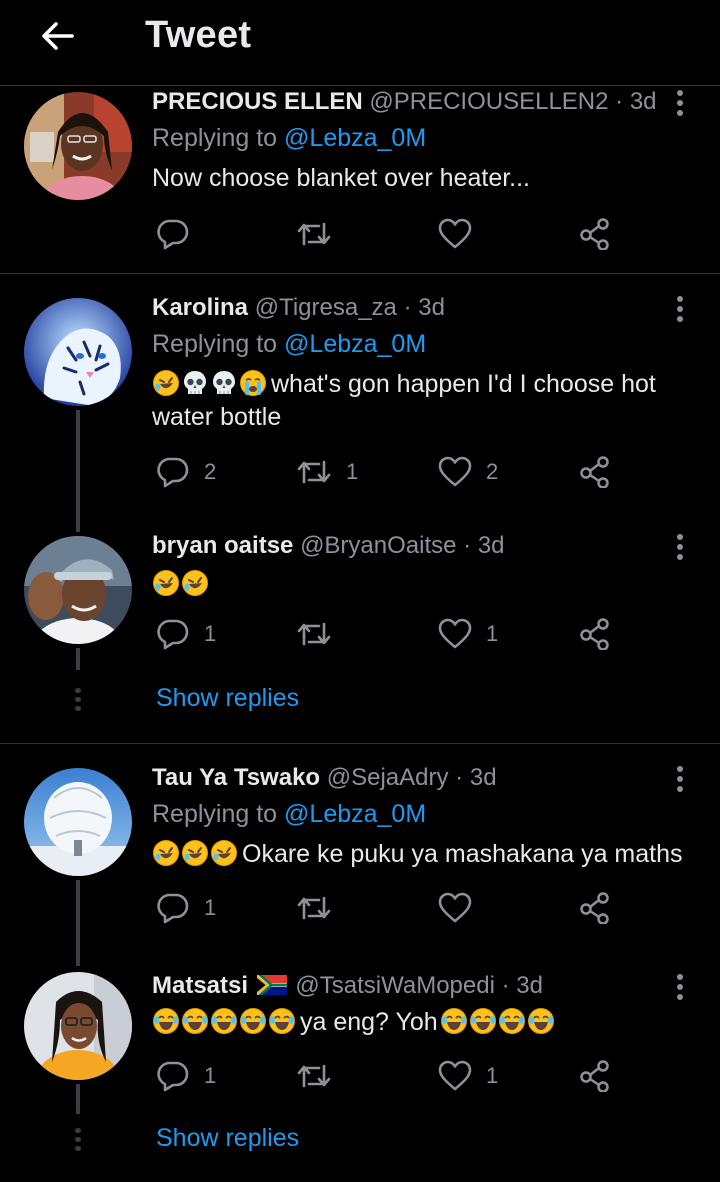 The width and height of the screenshot is (720, 1182). I want to click on like-button: 2, so click(468, 472).